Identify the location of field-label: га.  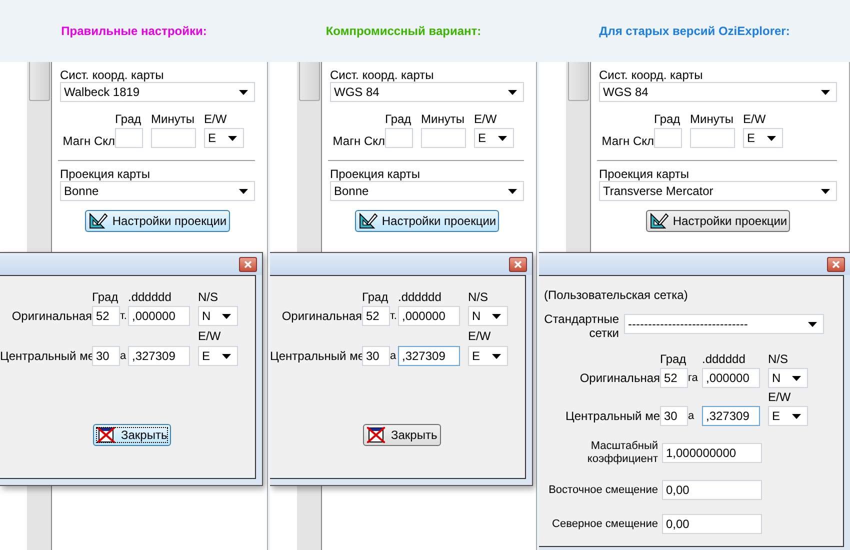
(693, 378).